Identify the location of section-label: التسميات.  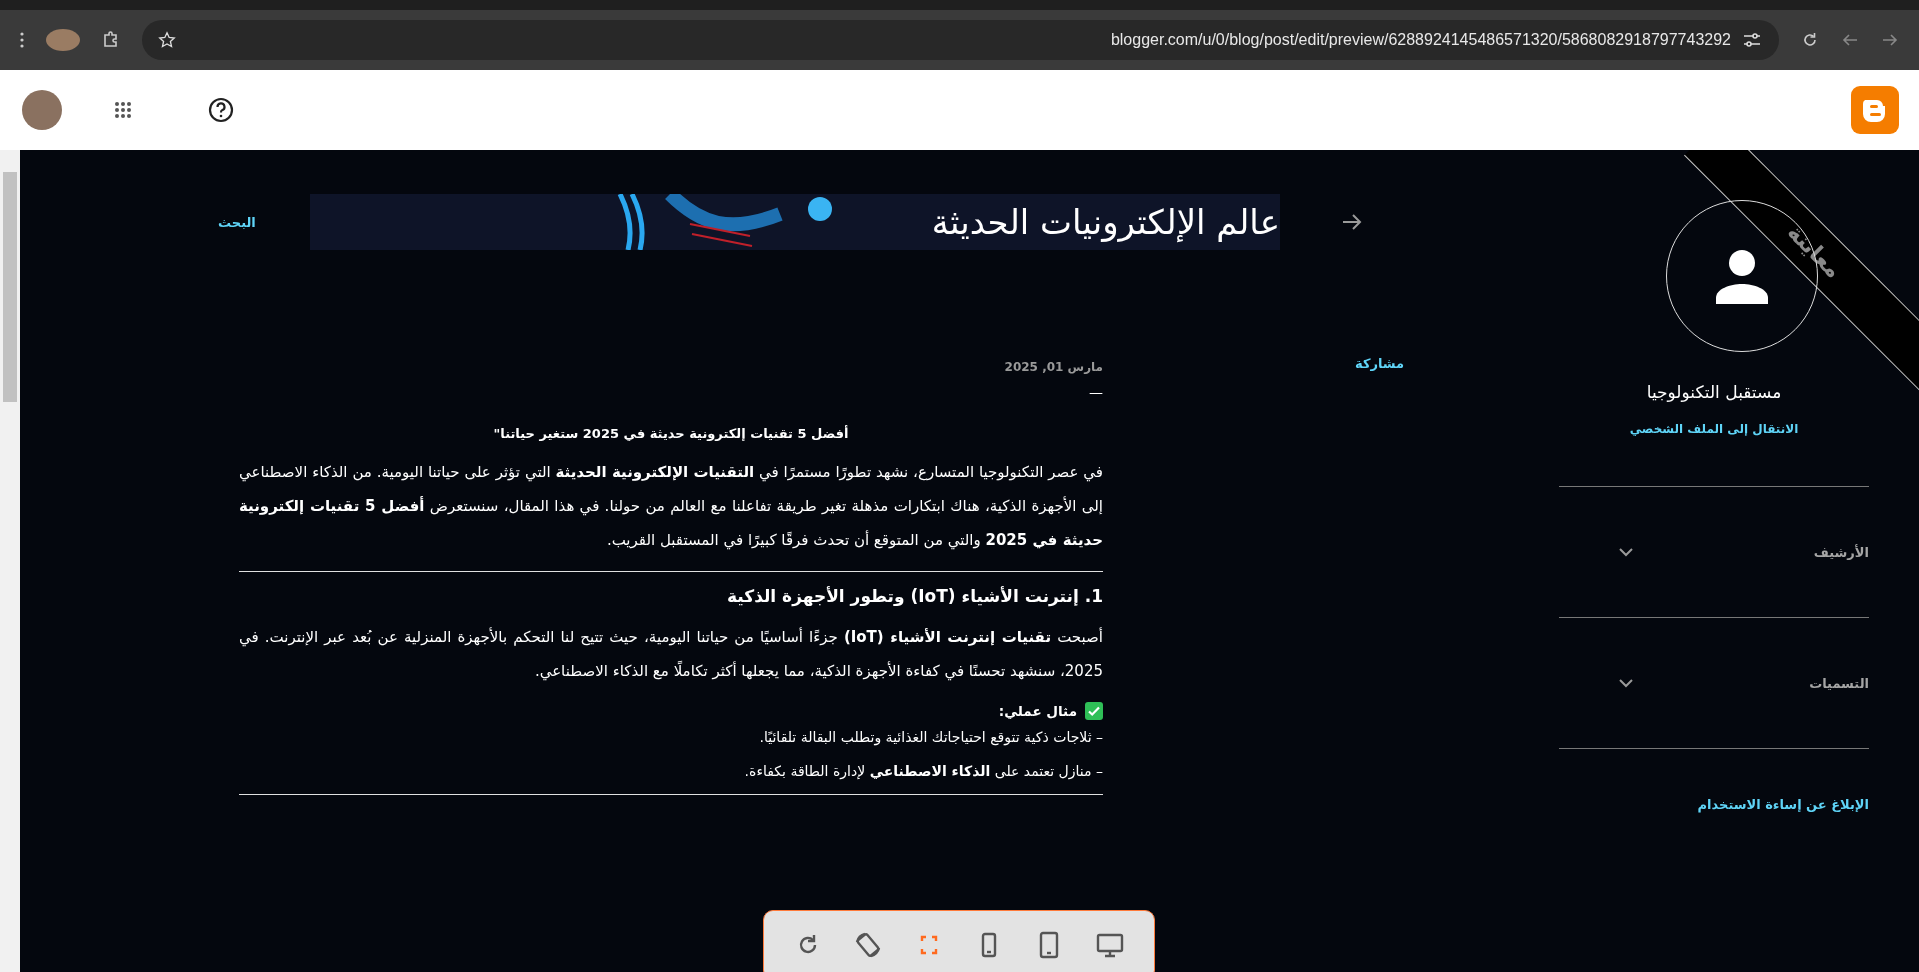
(1839, 683).